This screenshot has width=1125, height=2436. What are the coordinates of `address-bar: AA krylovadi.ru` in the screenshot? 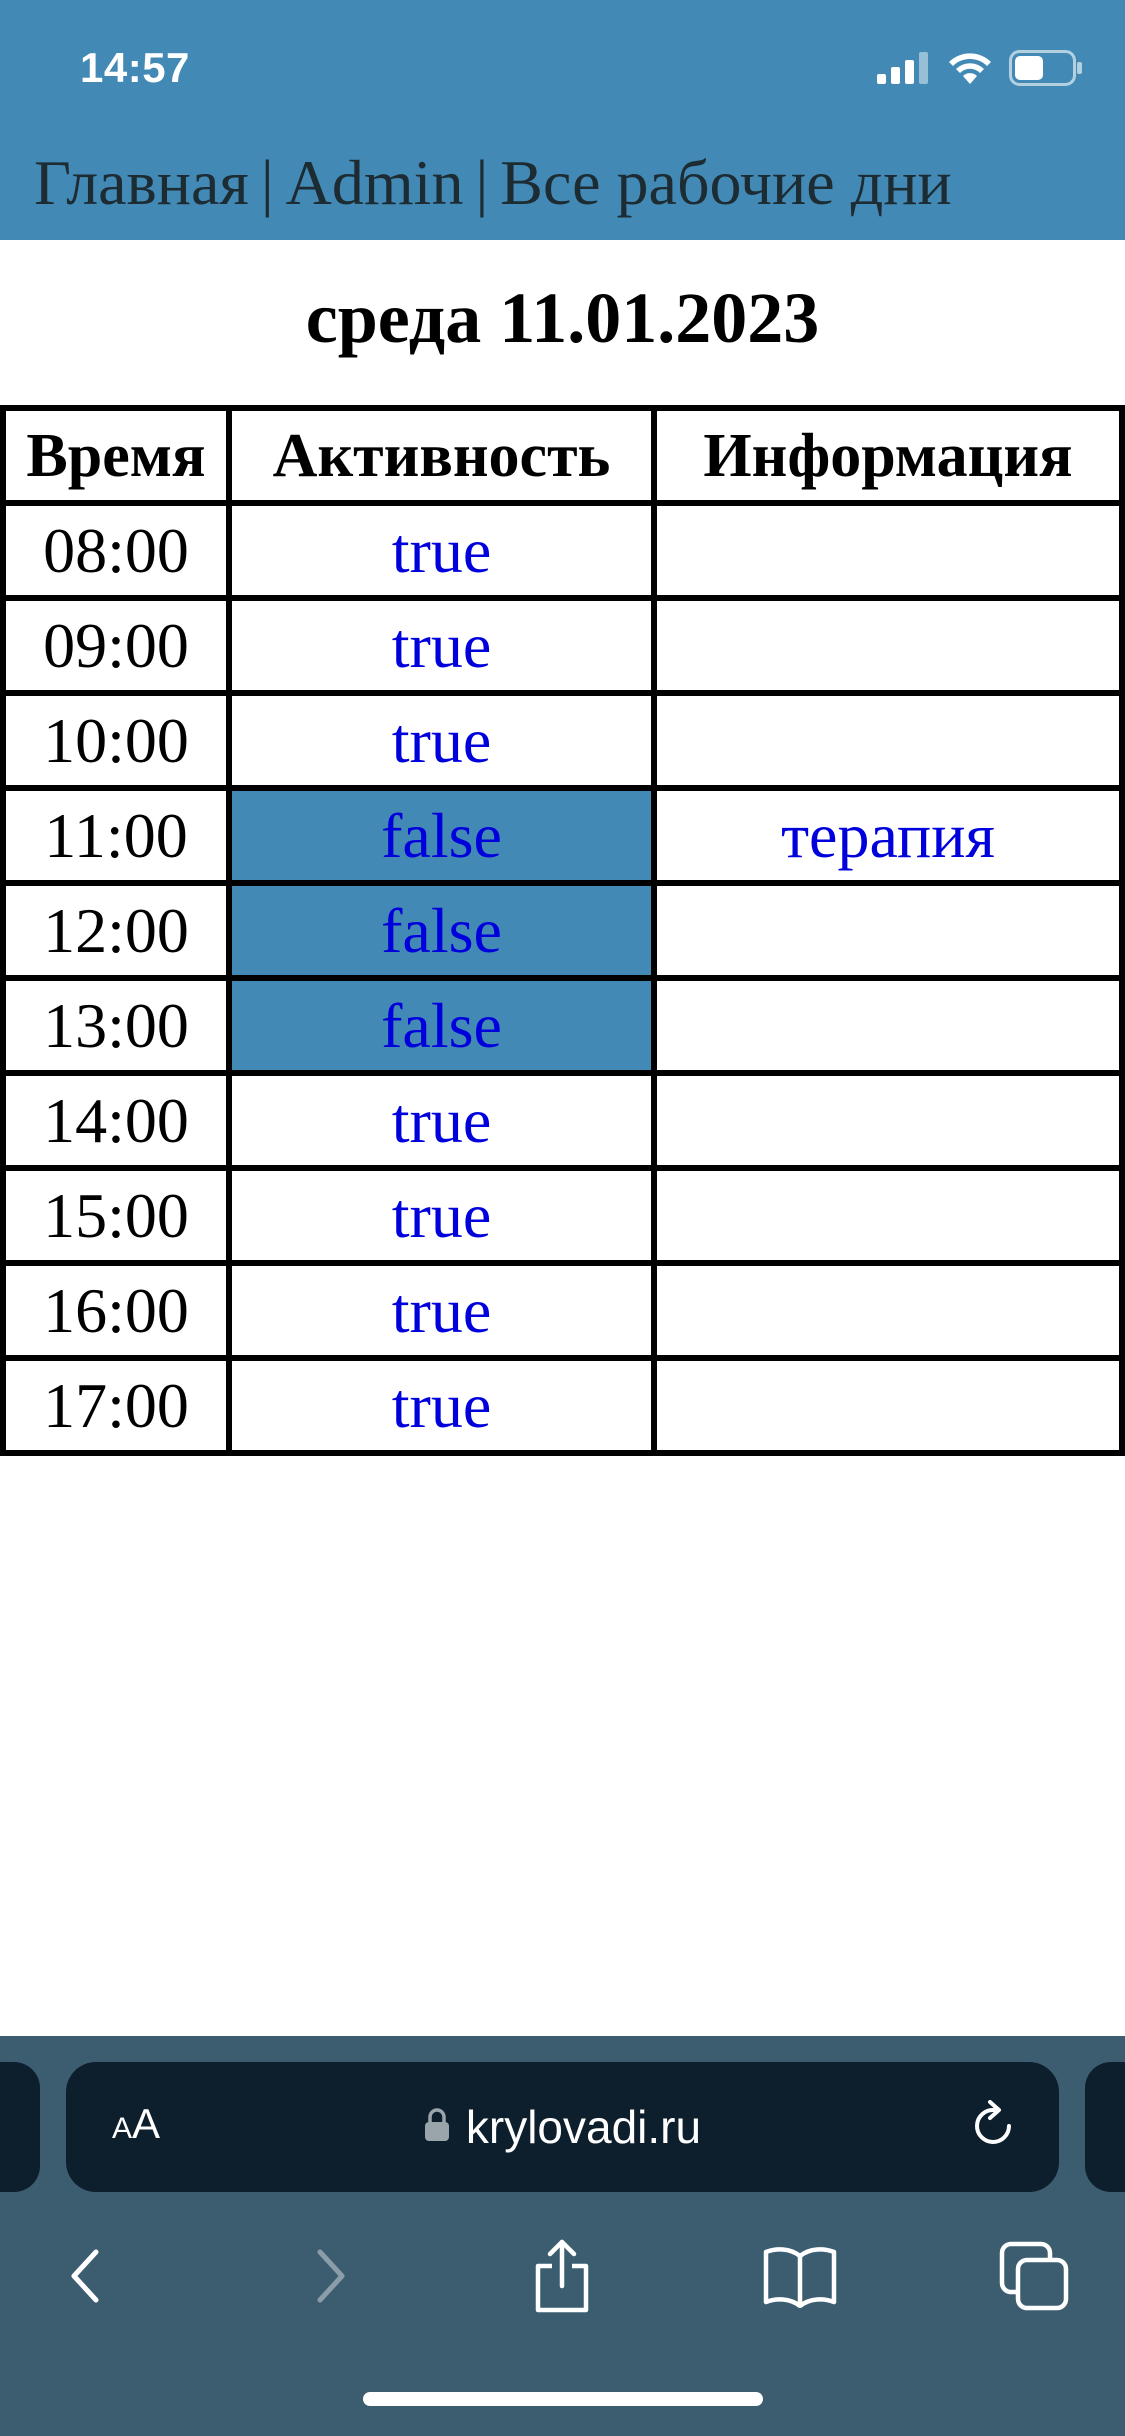 It's located at (562, 2127).